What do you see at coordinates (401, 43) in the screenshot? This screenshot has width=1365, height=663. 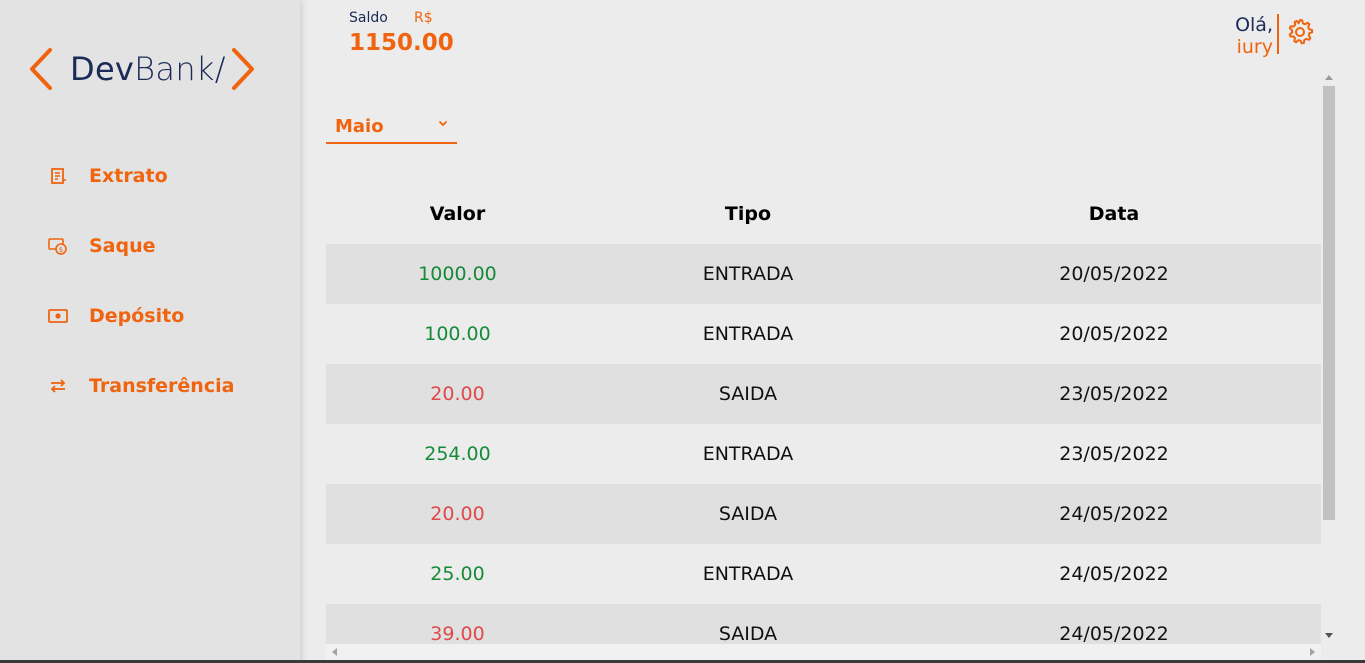 I see `balance-value: 1150.00` at bounding box center [401, 43].